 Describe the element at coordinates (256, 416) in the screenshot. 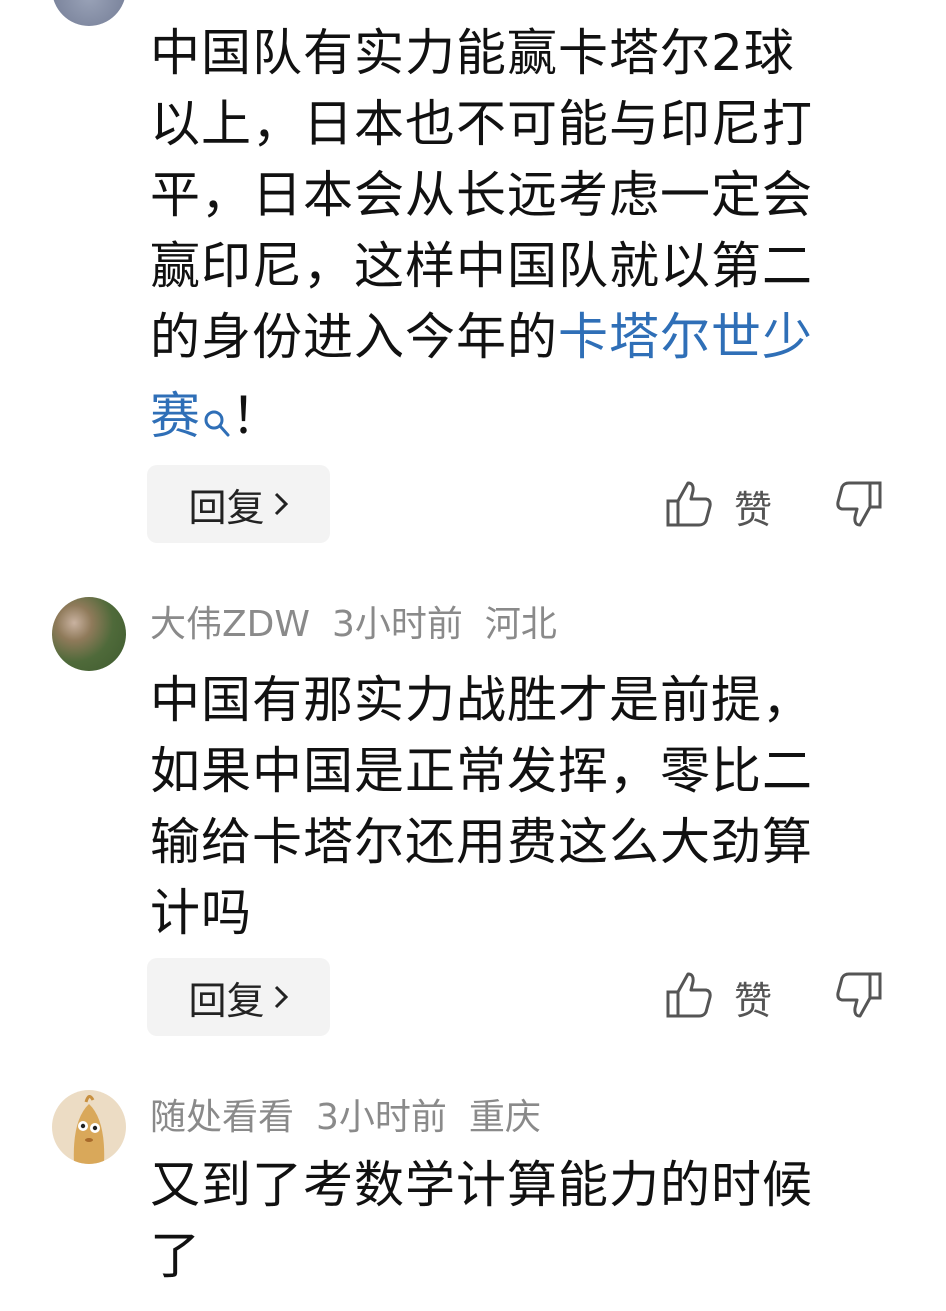

I see `body-text: ！` at that location.